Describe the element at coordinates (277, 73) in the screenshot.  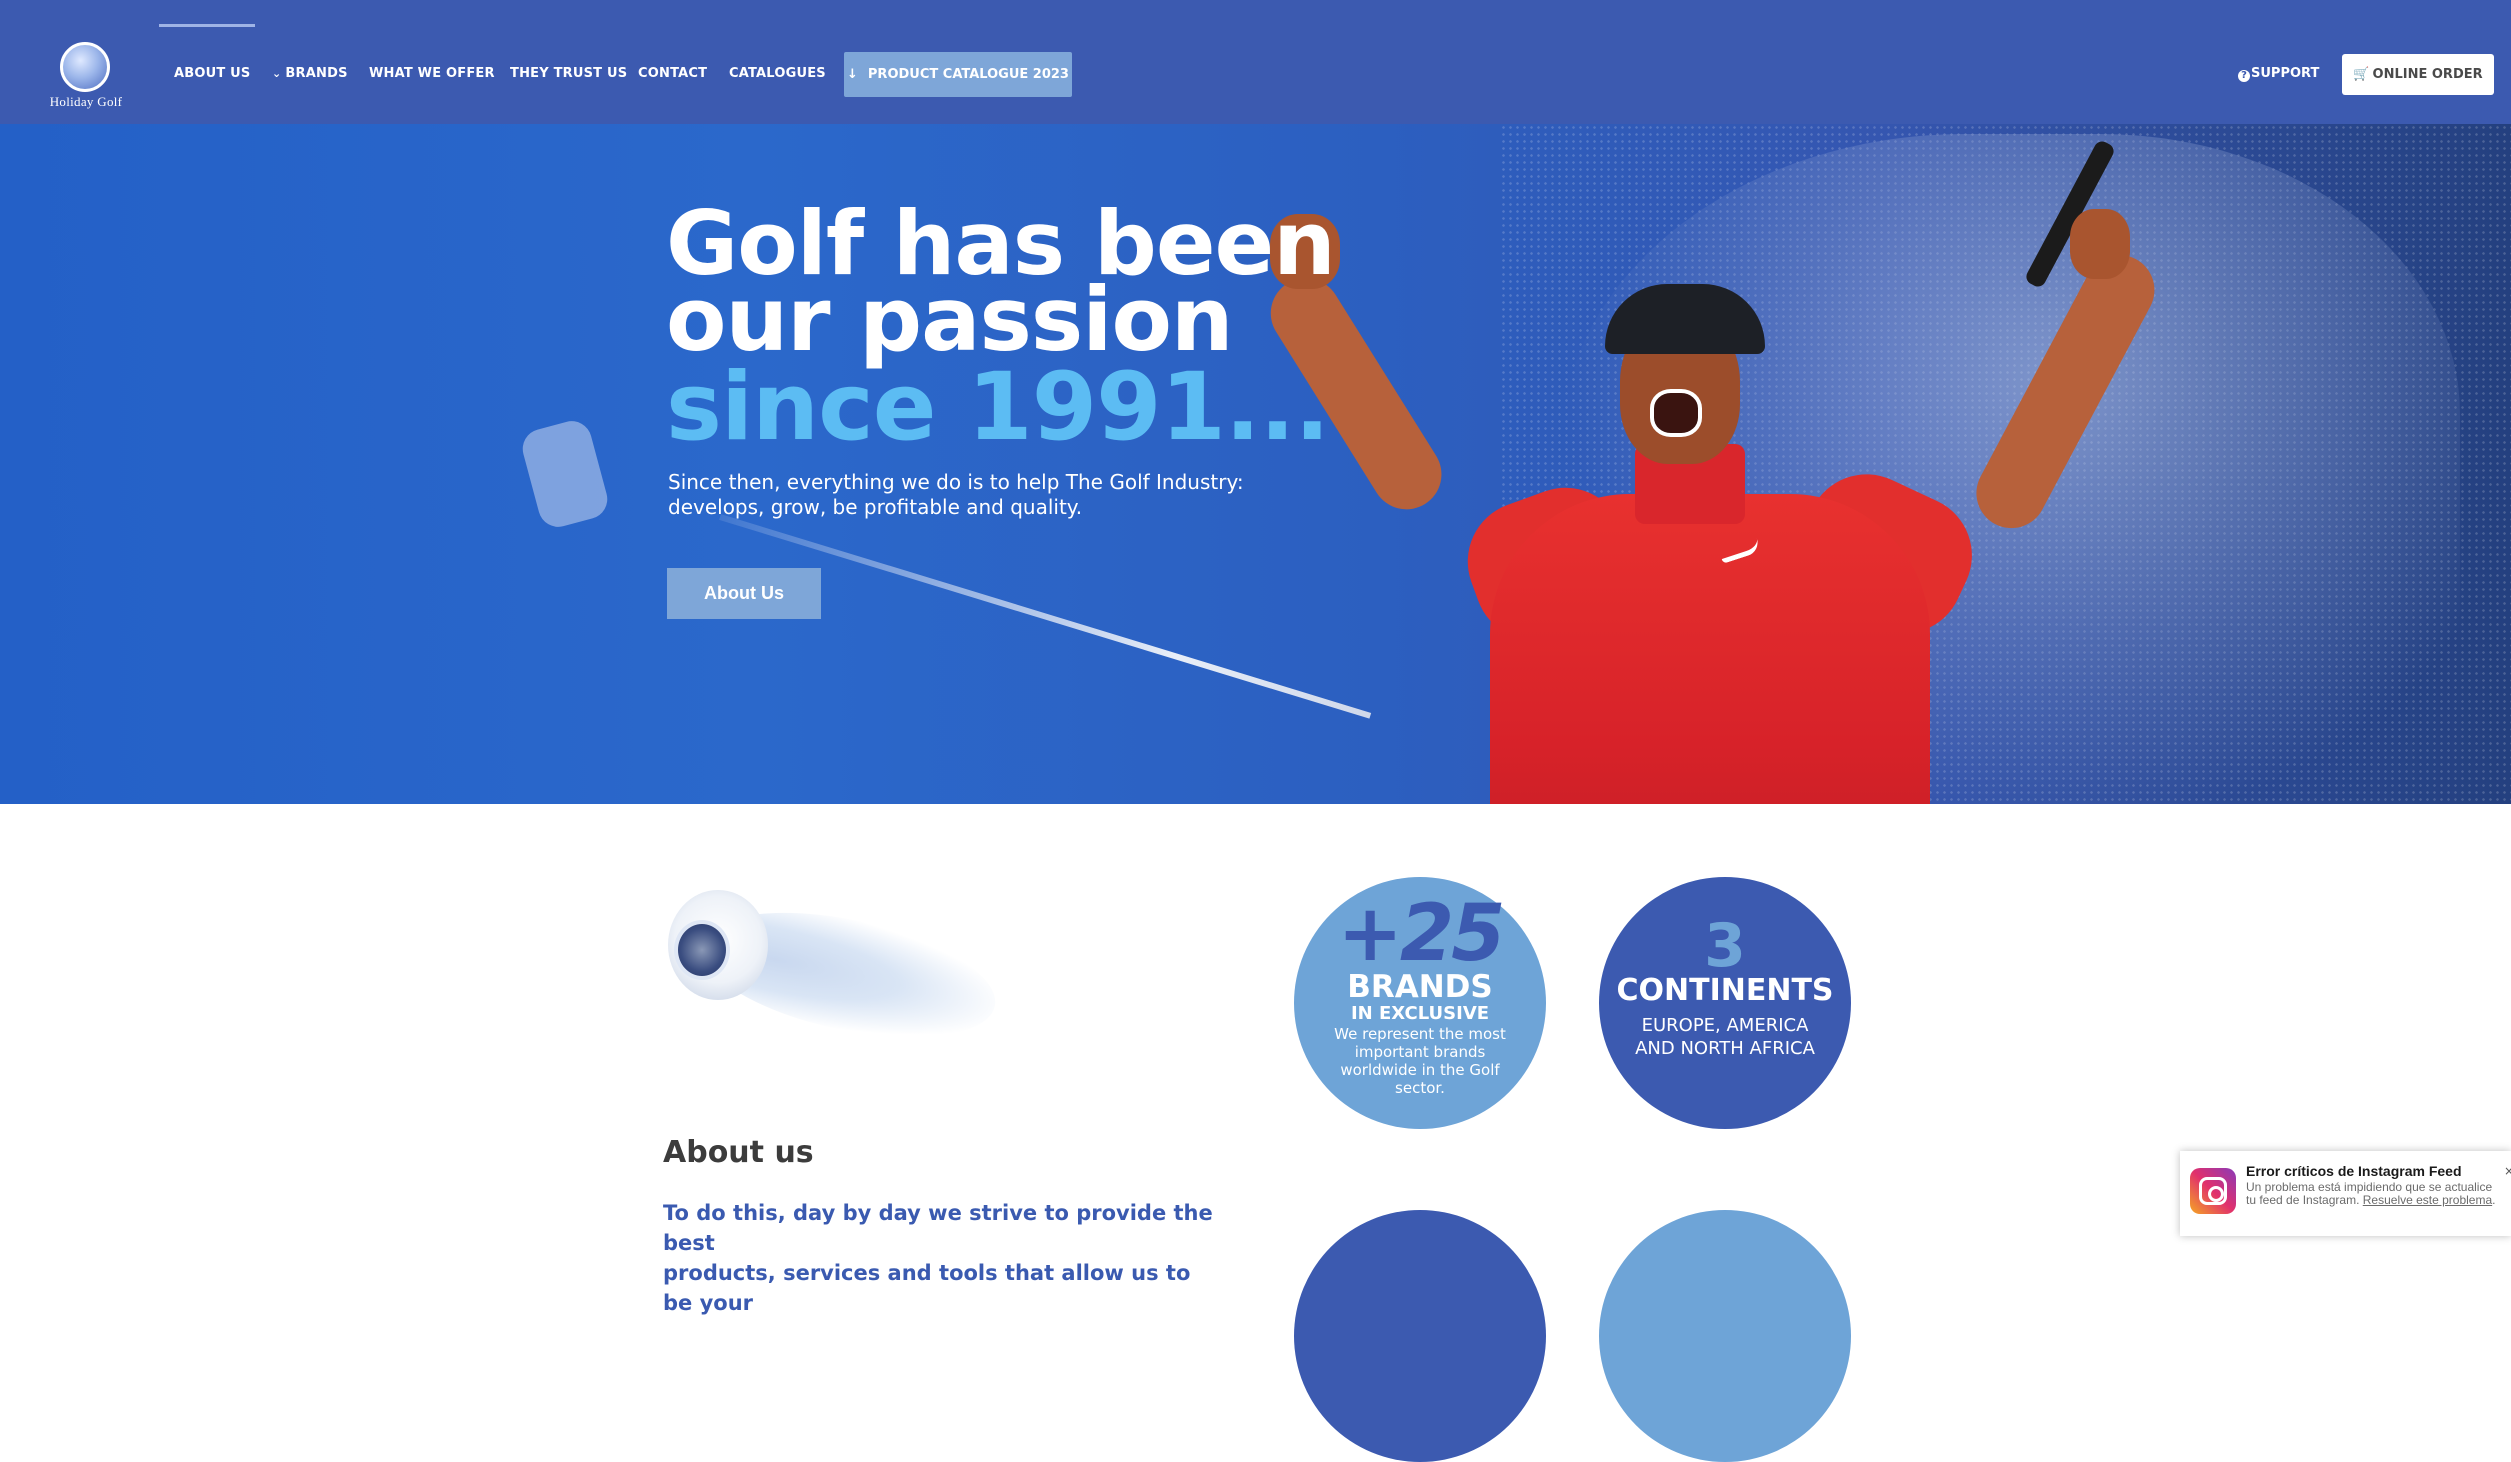
I see `chevron-down-icon: ⌄` at that location.